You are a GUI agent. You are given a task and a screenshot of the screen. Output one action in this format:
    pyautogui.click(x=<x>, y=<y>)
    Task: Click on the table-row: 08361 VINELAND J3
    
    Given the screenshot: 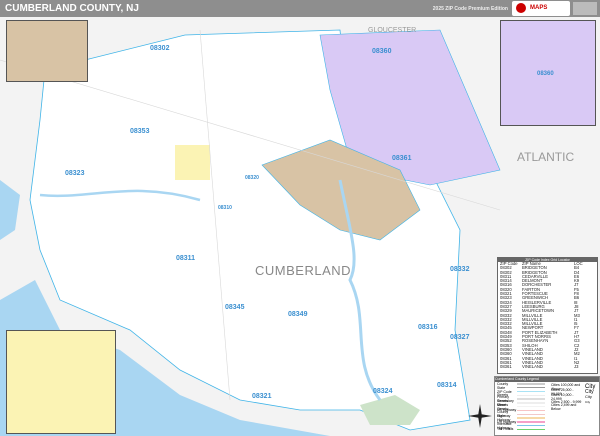 What is the action you would take?
    pyautogui.click(x=547, y=367)
    